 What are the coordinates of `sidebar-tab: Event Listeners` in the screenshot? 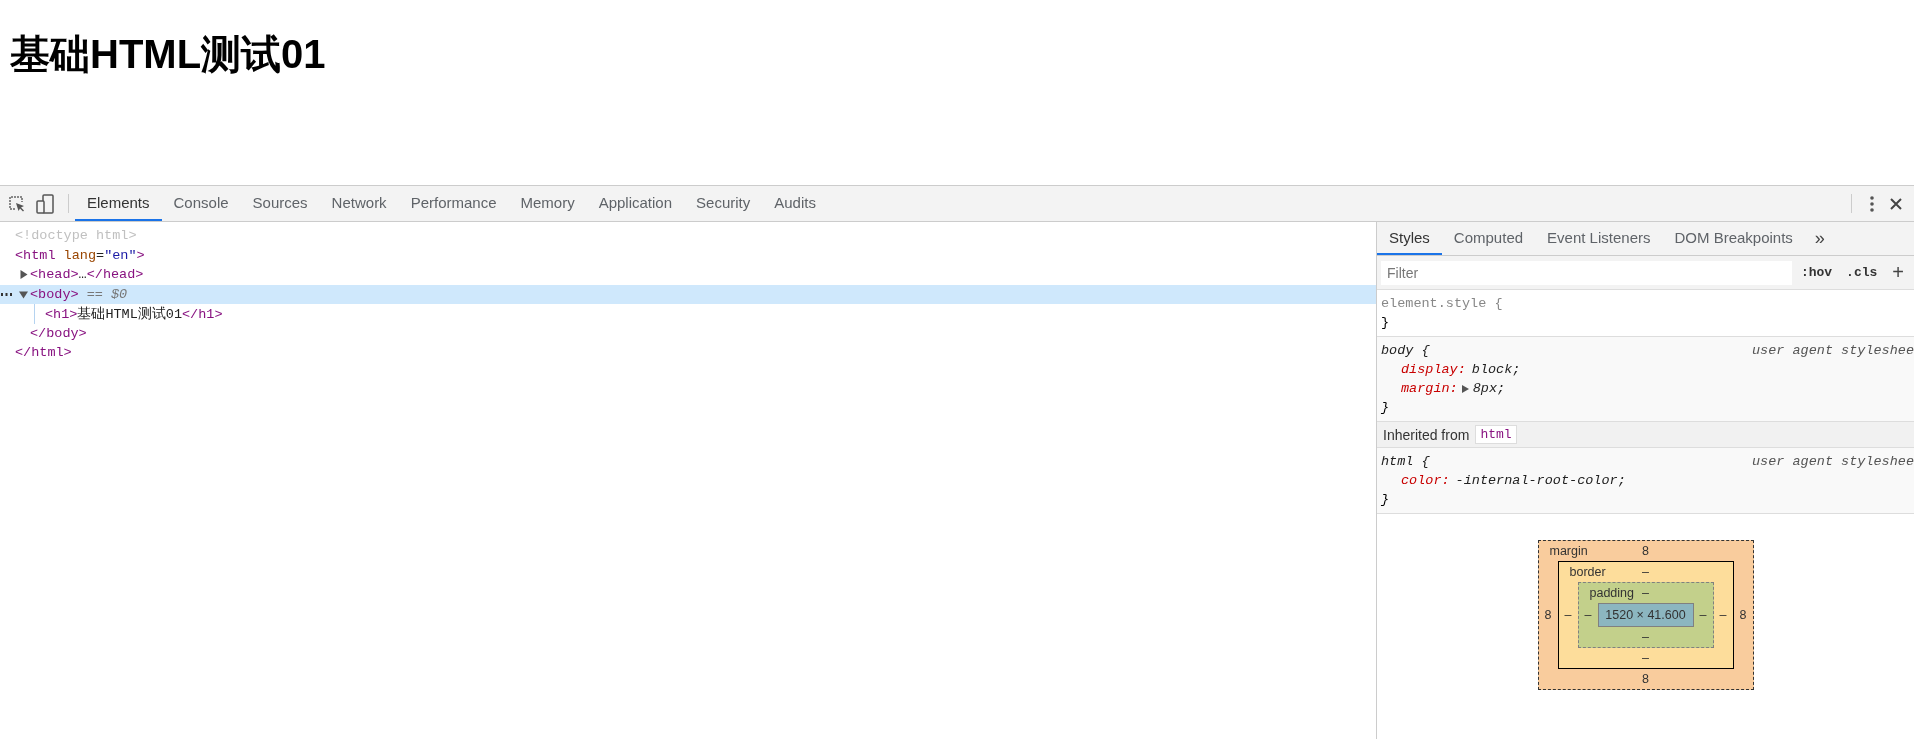 It's located at (1599, 238).